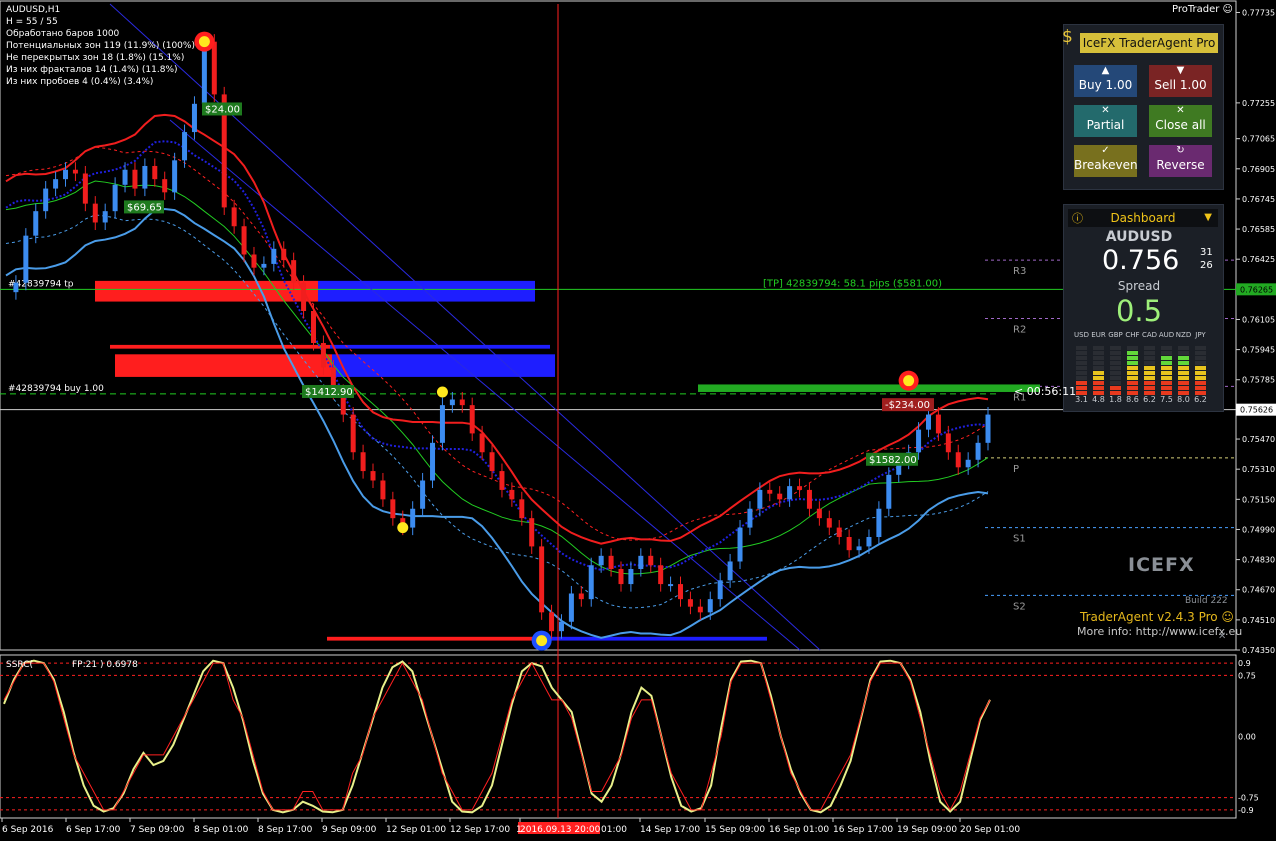  I want to click on dashboard-header: ⓘ Dashboard ▼, so click(1143, 218).